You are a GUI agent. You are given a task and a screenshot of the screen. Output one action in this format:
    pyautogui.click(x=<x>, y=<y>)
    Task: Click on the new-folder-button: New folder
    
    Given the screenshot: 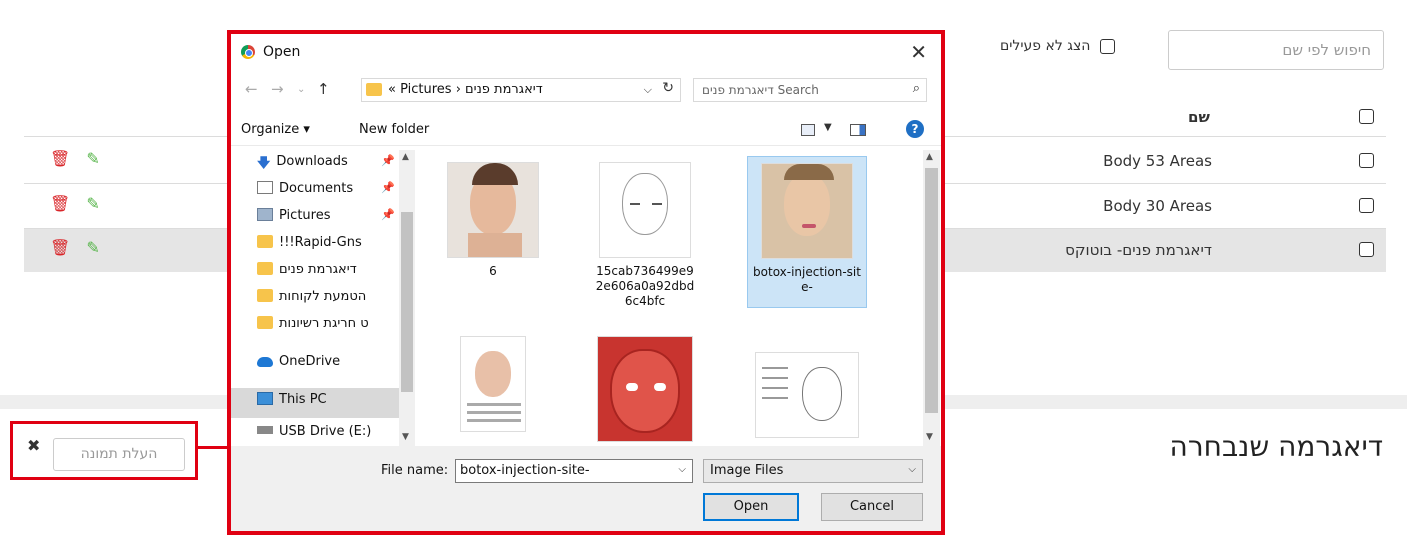 What is the action you would take?
    pyautogui.click(x=394, y=129)
    